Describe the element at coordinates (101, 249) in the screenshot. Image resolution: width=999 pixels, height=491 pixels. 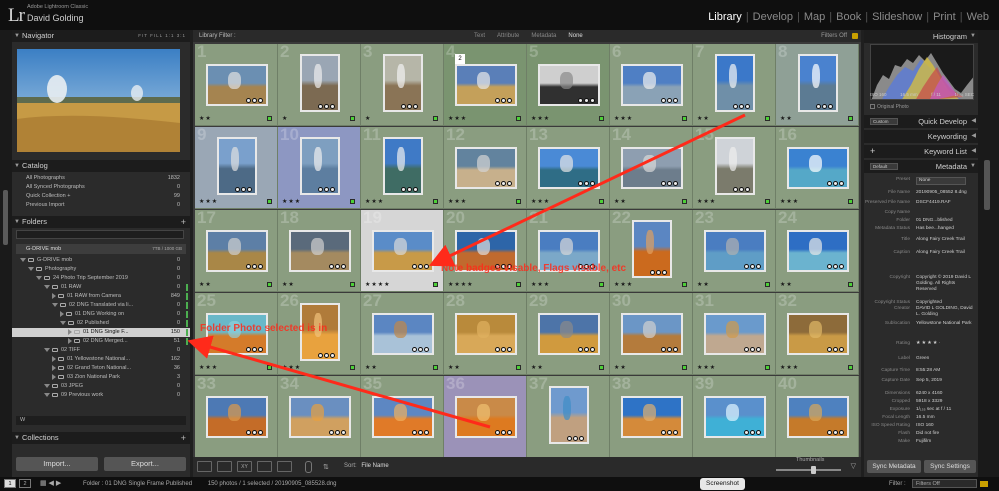
I see `volume-row: G-DRIVE mob 7TB / 1000 GB` at that location.